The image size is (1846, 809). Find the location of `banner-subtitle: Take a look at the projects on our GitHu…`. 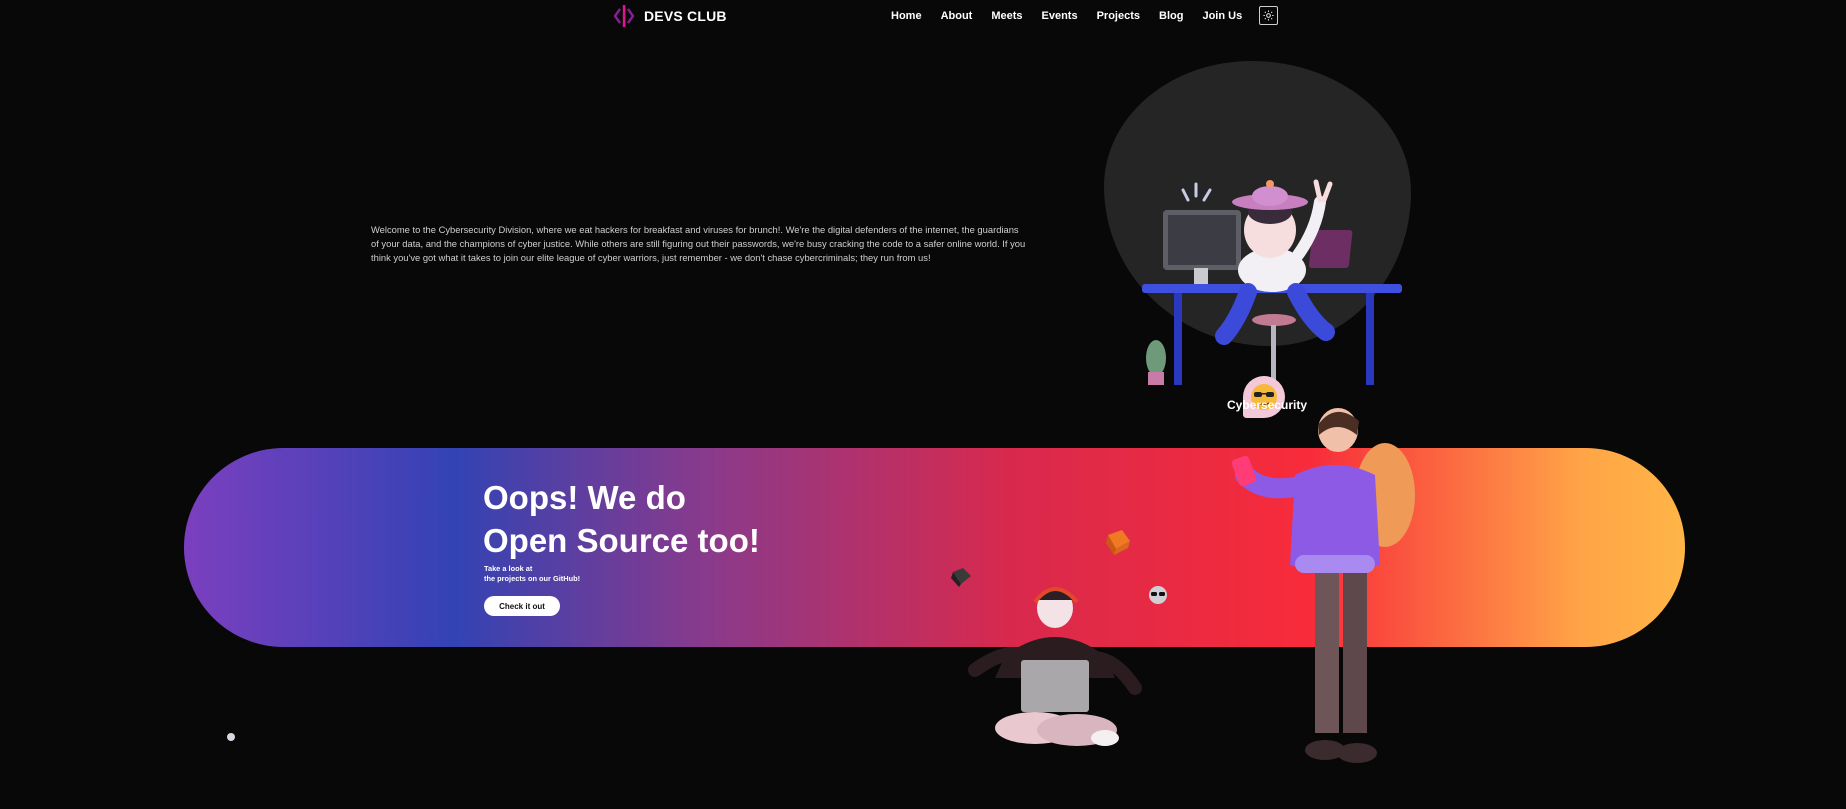

banner-subtitle: Take a look at the projects on our GitHu… is located at coordinates (532, 574).